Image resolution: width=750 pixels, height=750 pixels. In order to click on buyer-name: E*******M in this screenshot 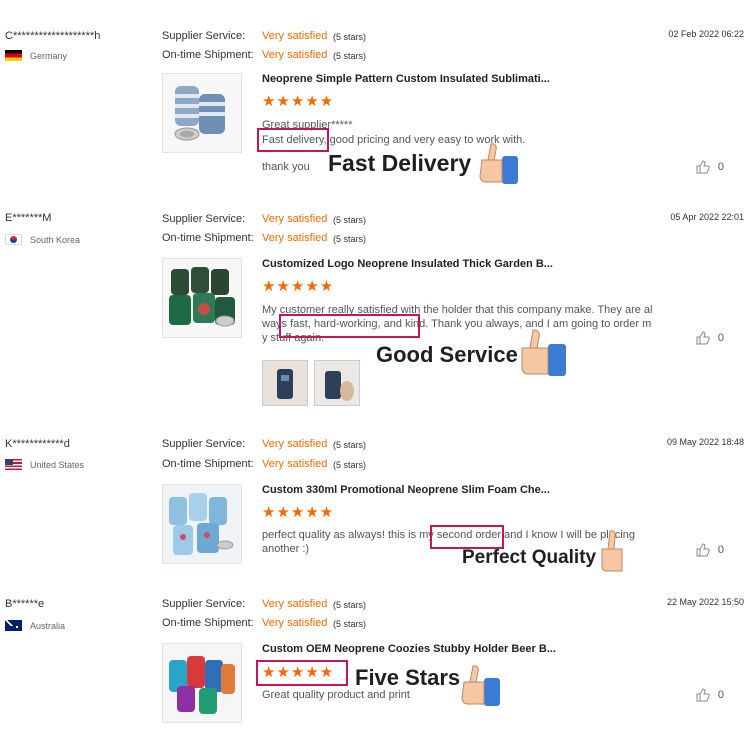, I will do `click(28, 218)`.